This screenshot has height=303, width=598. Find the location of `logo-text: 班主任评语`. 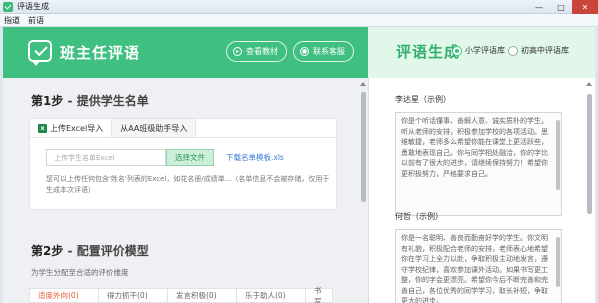

logo-text: 班主任评语 is located at coordinates (100, 53).